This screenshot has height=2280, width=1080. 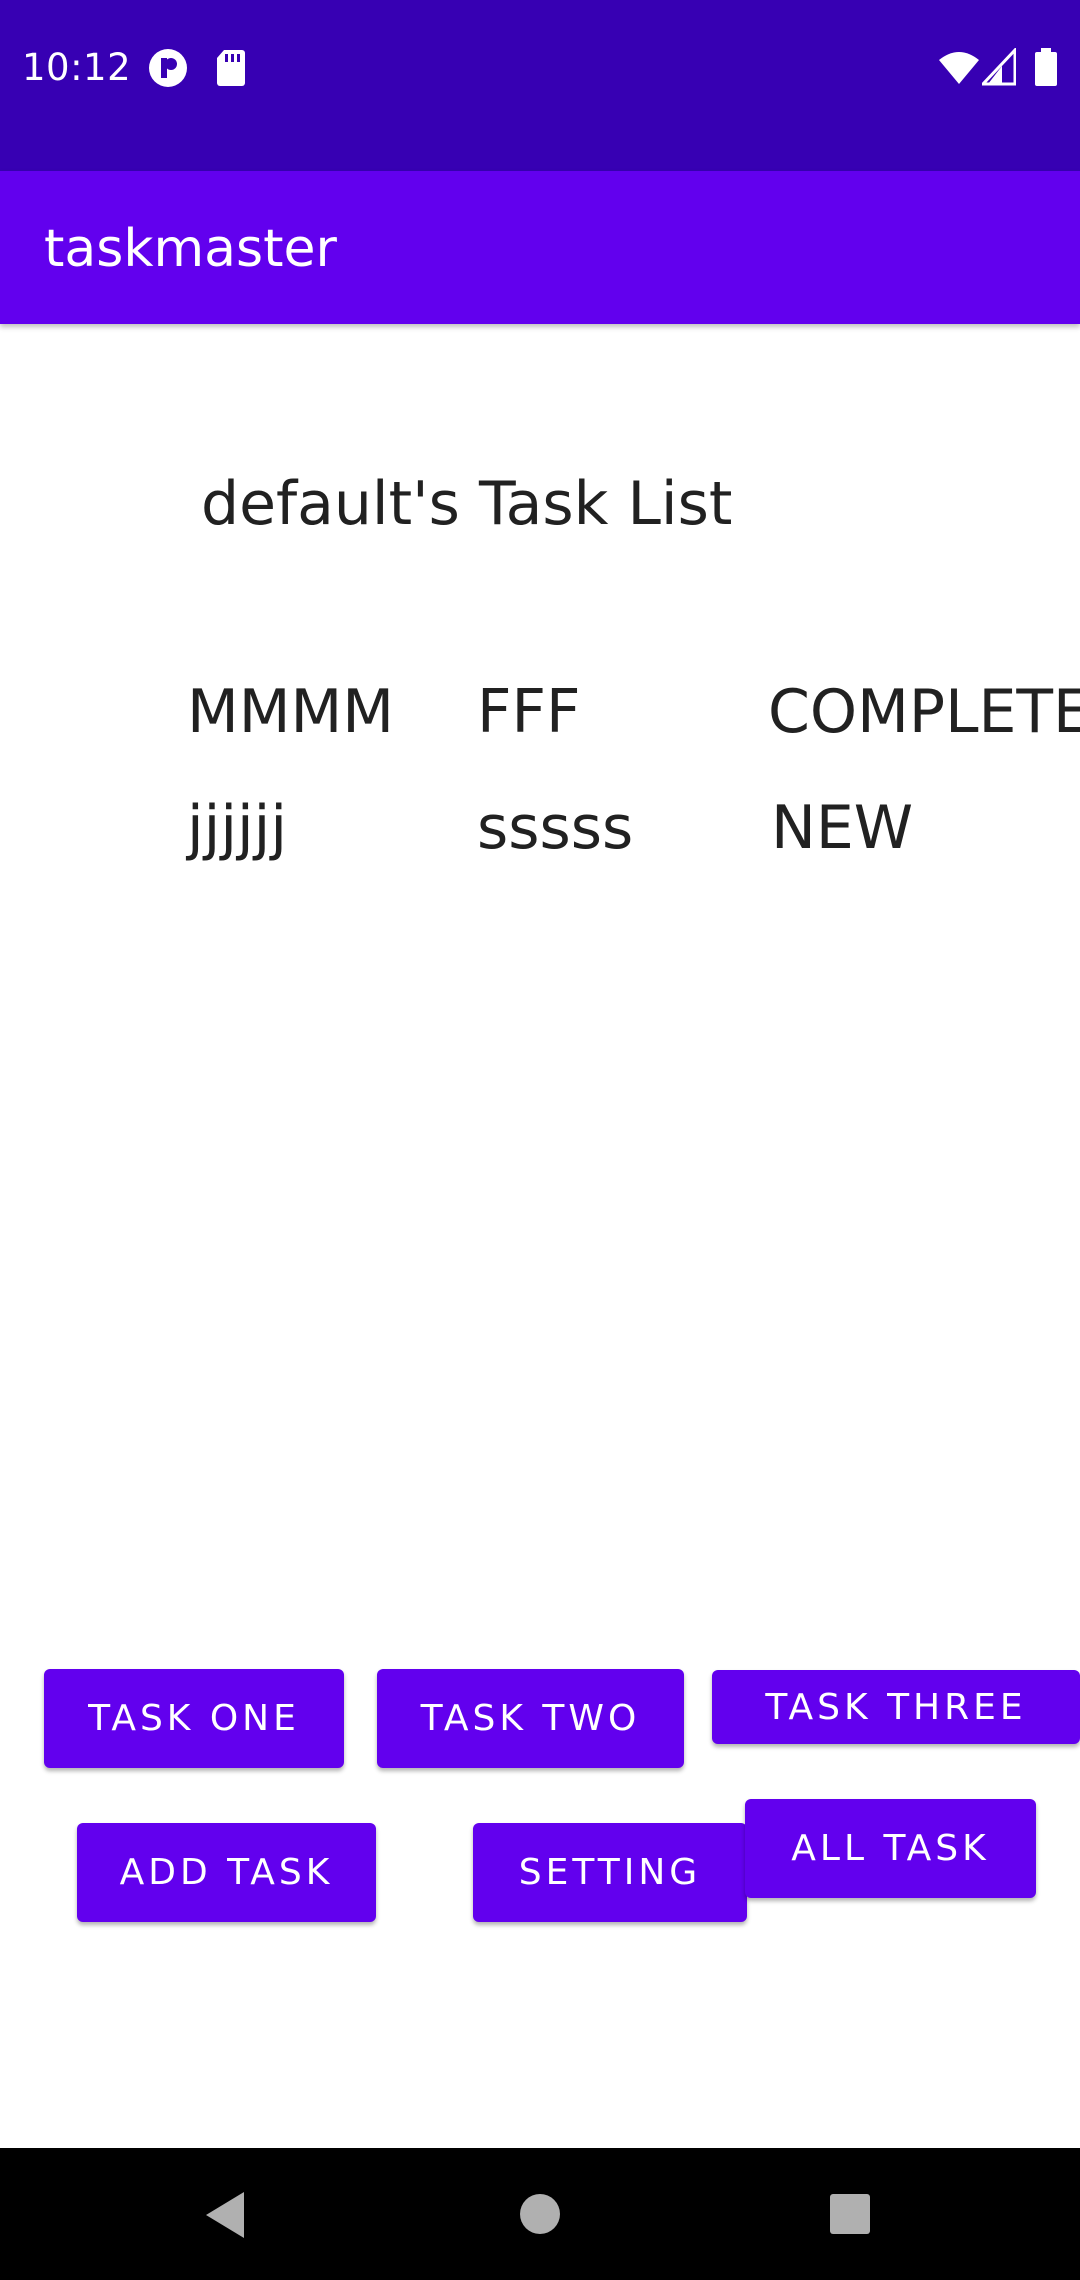 I want to click on notification-app-icon, so click(x=168, y=68).